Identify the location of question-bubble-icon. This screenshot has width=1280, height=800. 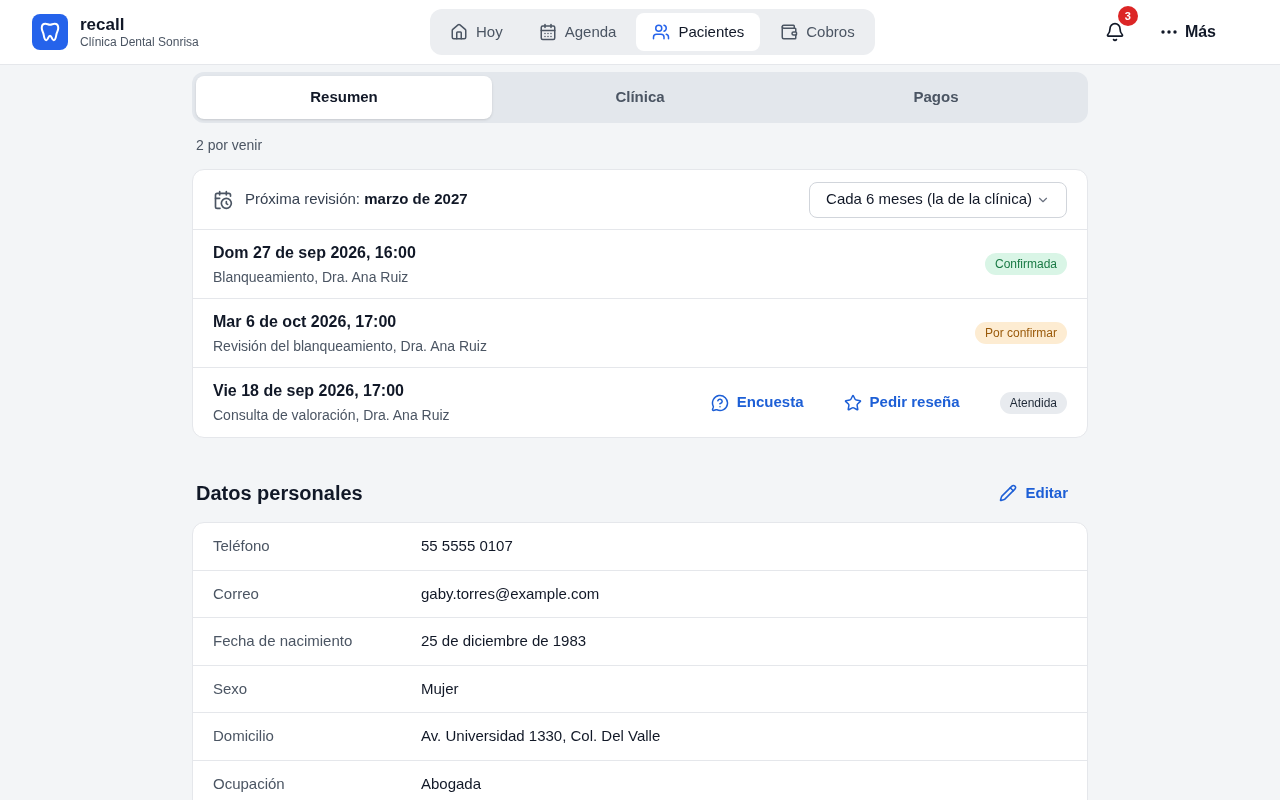
(719, 402).